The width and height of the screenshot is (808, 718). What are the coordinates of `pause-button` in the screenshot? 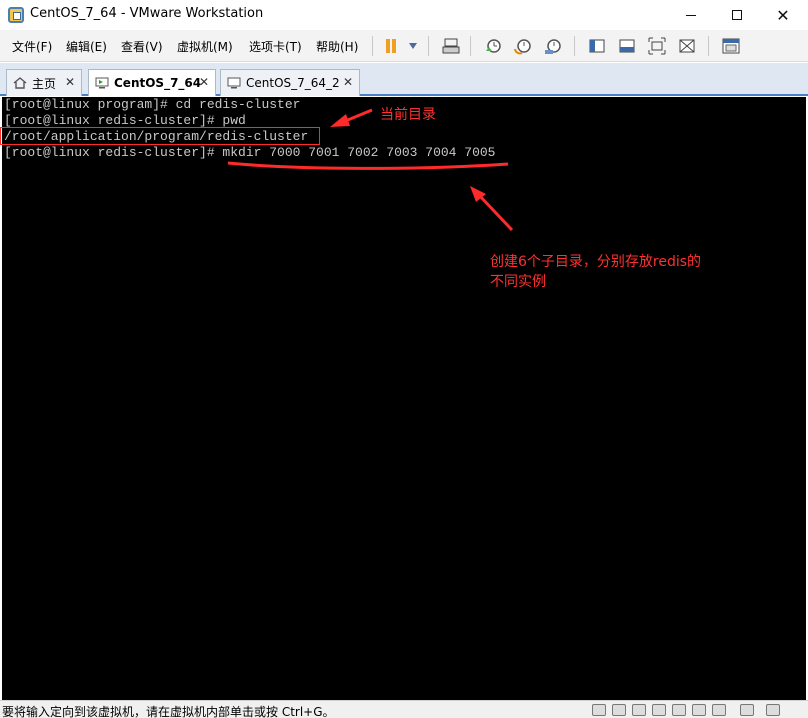 It's located at (391, 46).